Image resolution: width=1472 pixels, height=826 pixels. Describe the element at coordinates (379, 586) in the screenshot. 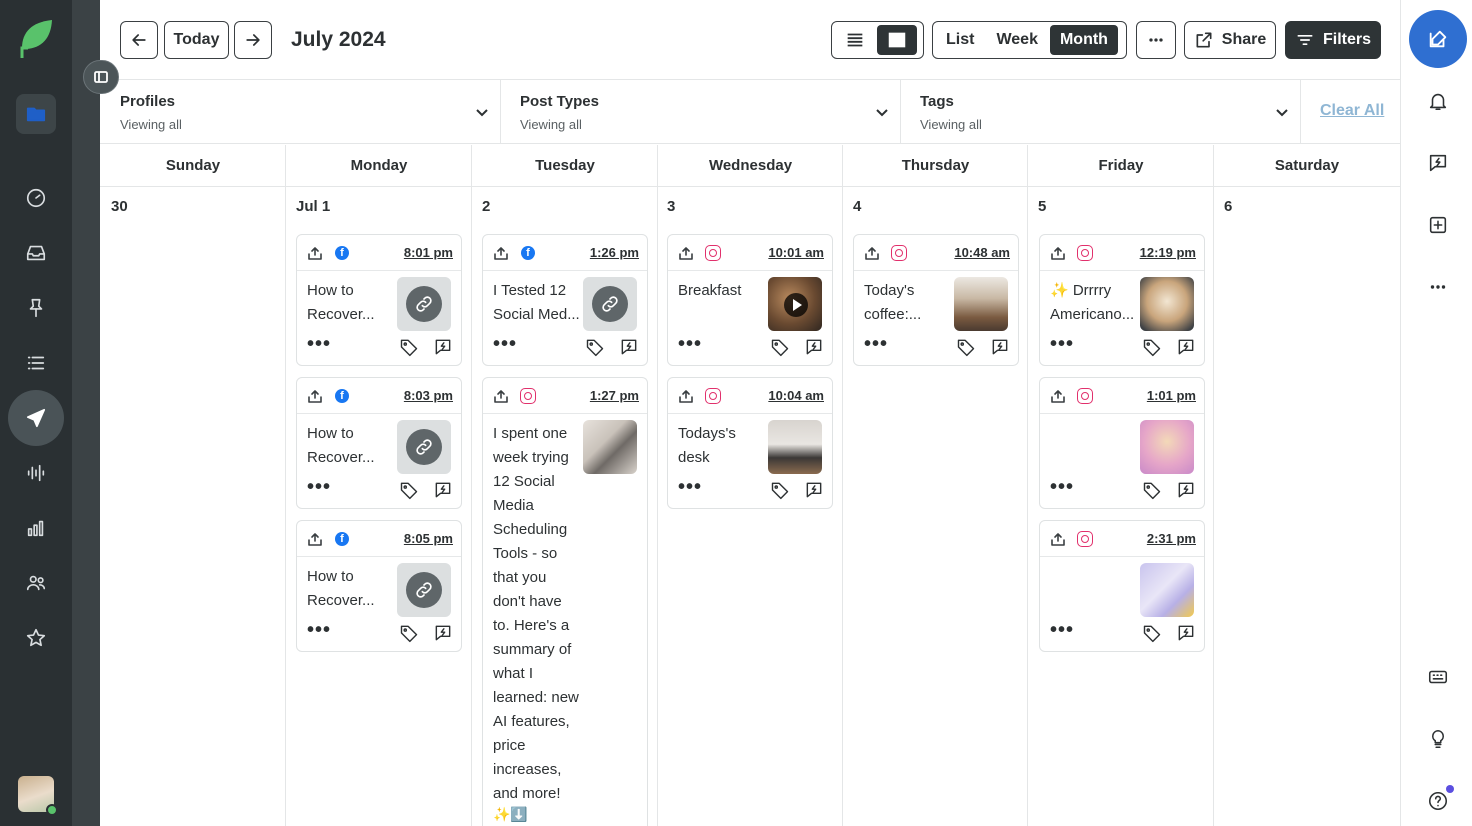

I see `post-card: f 8:05 pm How to Recover... •••` at that location.